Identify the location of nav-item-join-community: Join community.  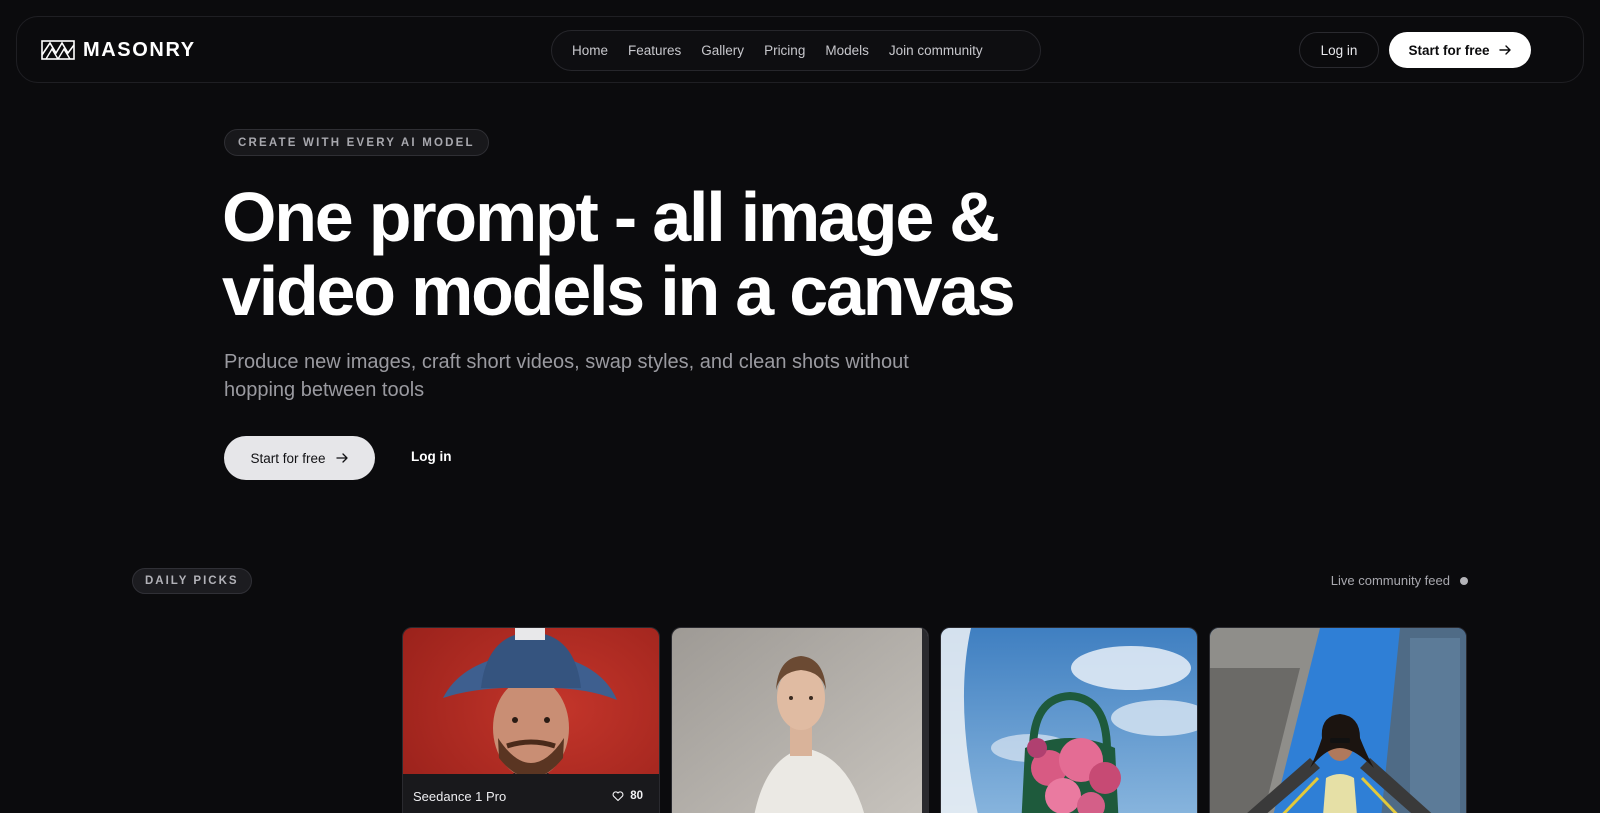
(936, 51).